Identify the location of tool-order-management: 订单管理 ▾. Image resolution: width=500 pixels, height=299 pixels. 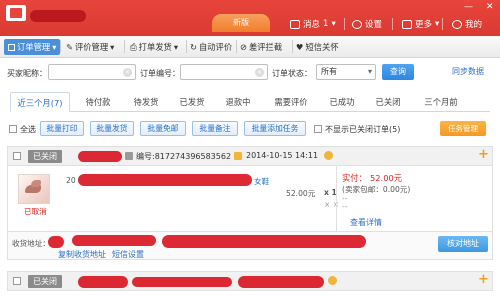
(32, 47).